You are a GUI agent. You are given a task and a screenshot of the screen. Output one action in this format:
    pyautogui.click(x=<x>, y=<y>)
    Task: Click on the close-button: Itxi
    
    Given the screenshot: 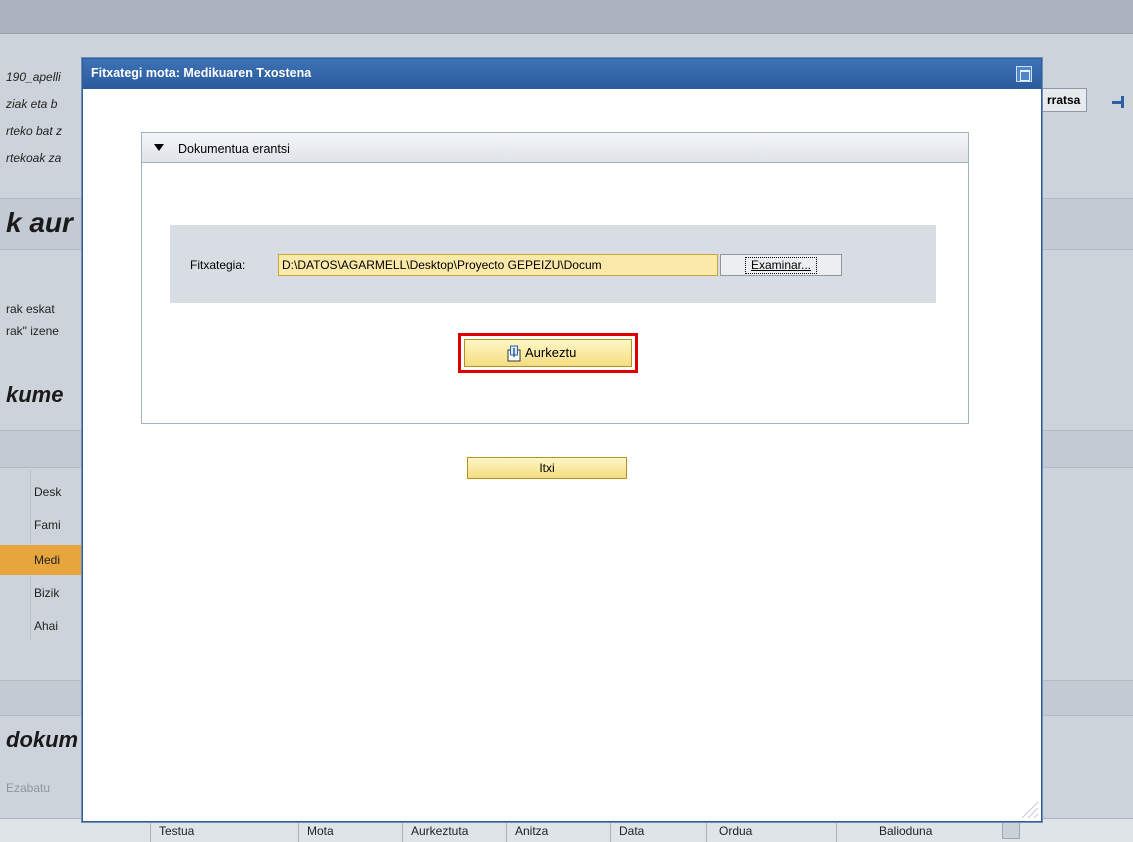 What is the action you would take?
    pyautogui.click(x=547, y=468)
    